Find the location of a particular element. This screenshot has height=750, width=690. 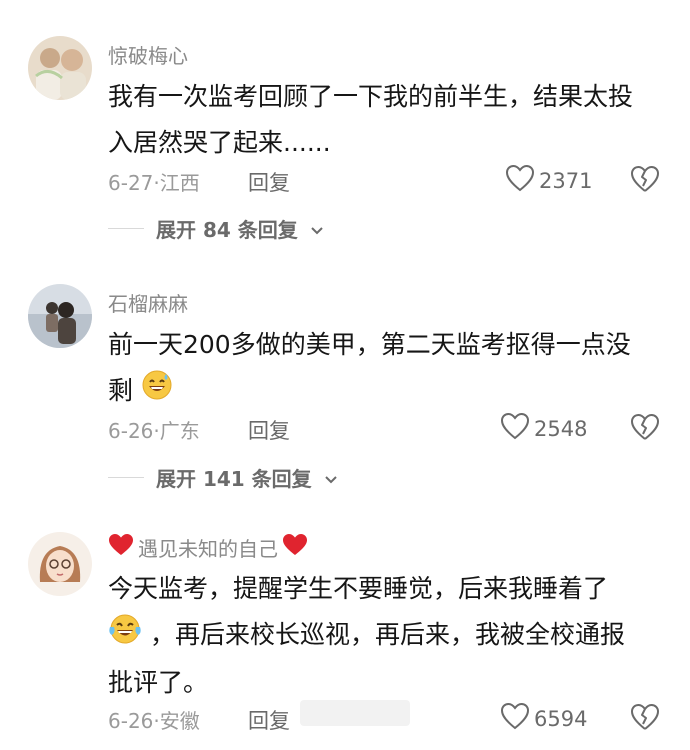

date-location: 6-26·安徽 is located at coordinates (154, 721).